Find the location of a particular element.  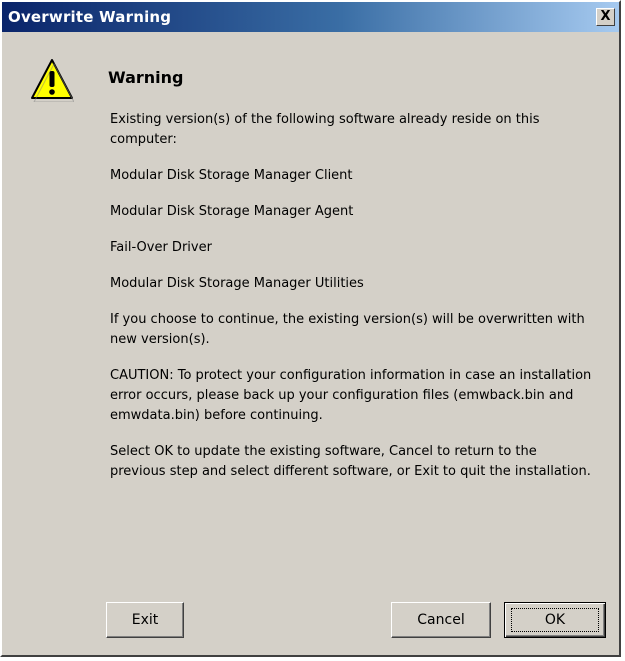

close-button: X is located at coordinates (605, 17).